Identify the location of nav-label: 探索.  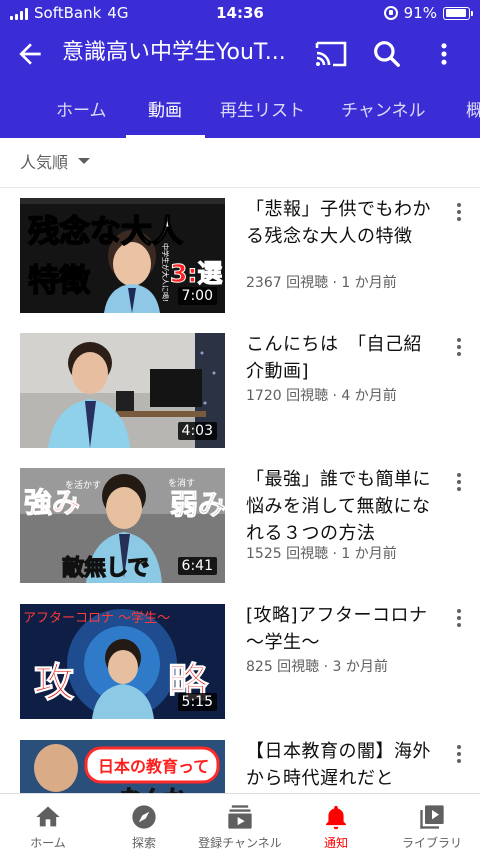
(143, 843).